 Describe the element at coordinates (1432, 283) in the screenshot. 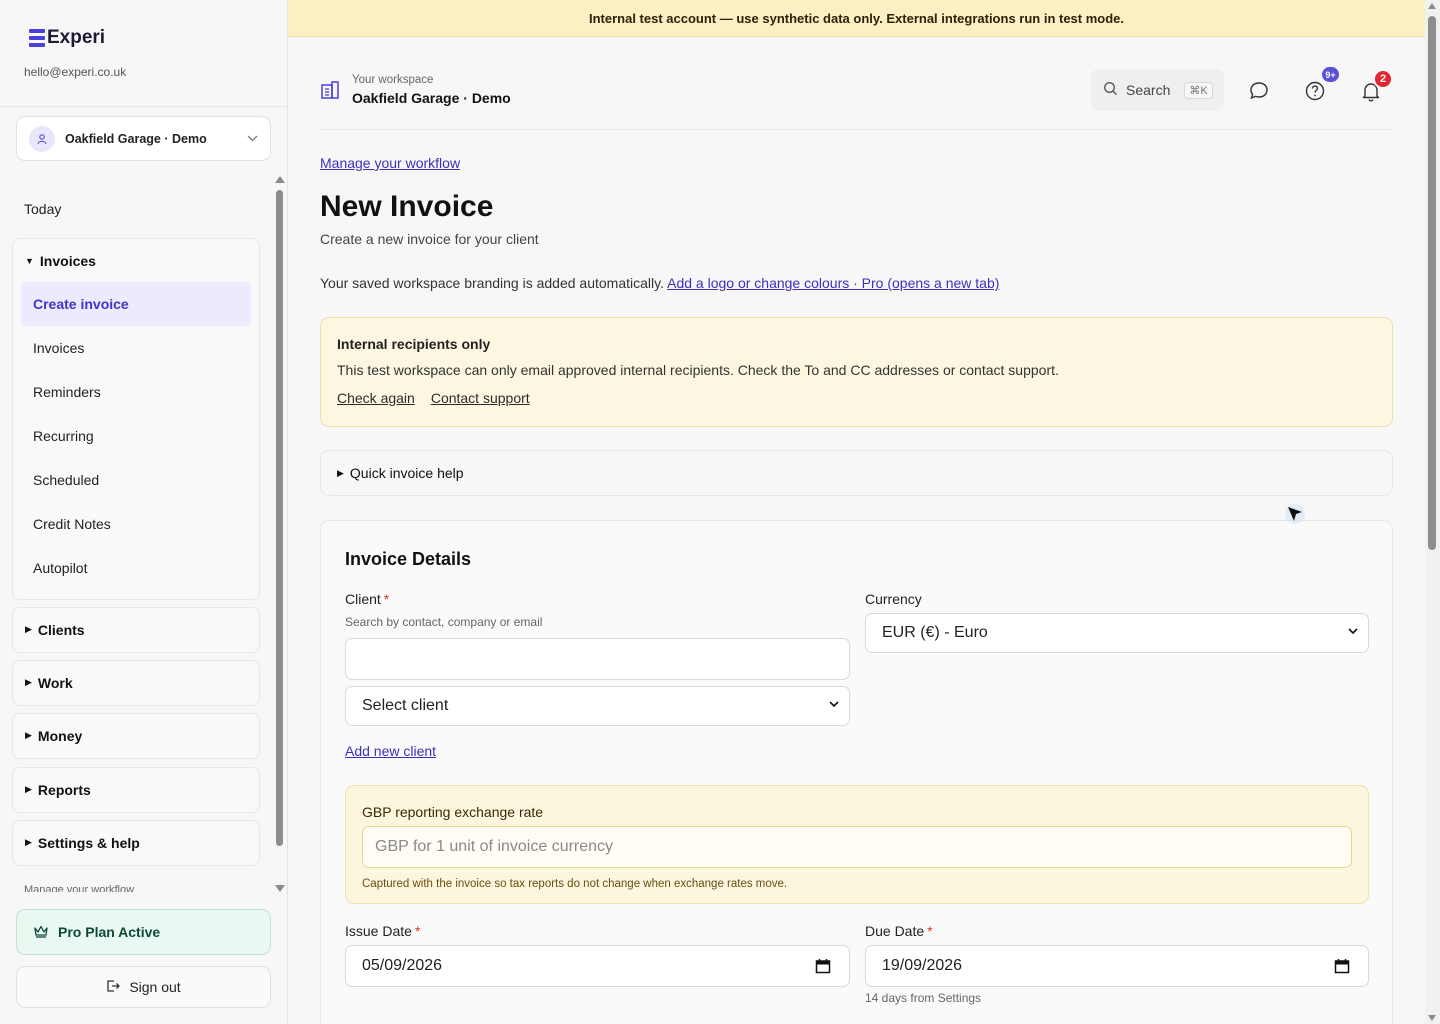

I see `page-scroll-thumb` at that location.